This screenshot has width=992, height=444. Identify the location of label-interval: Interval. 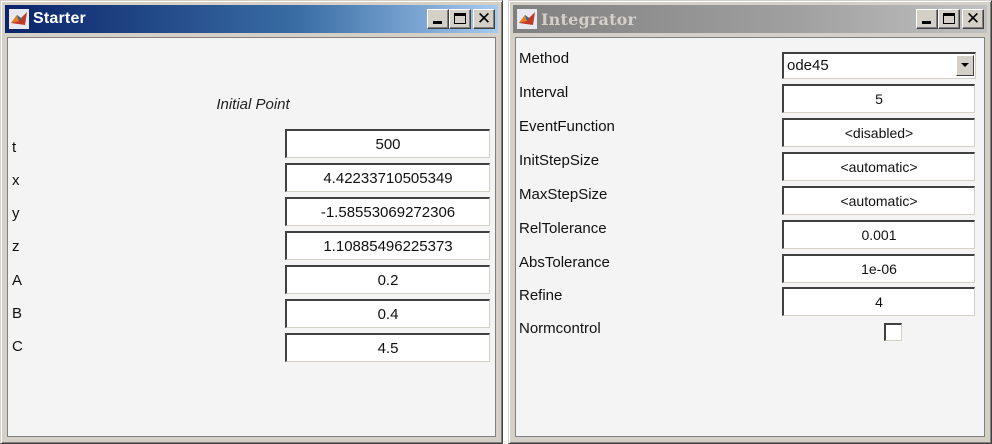
(544, 92).